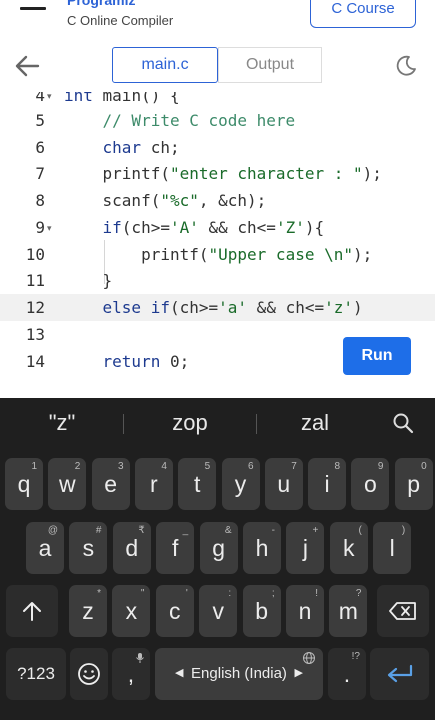 This screenshot has width=435, height=720. I want to click on key-label: x, so click(131, 611).